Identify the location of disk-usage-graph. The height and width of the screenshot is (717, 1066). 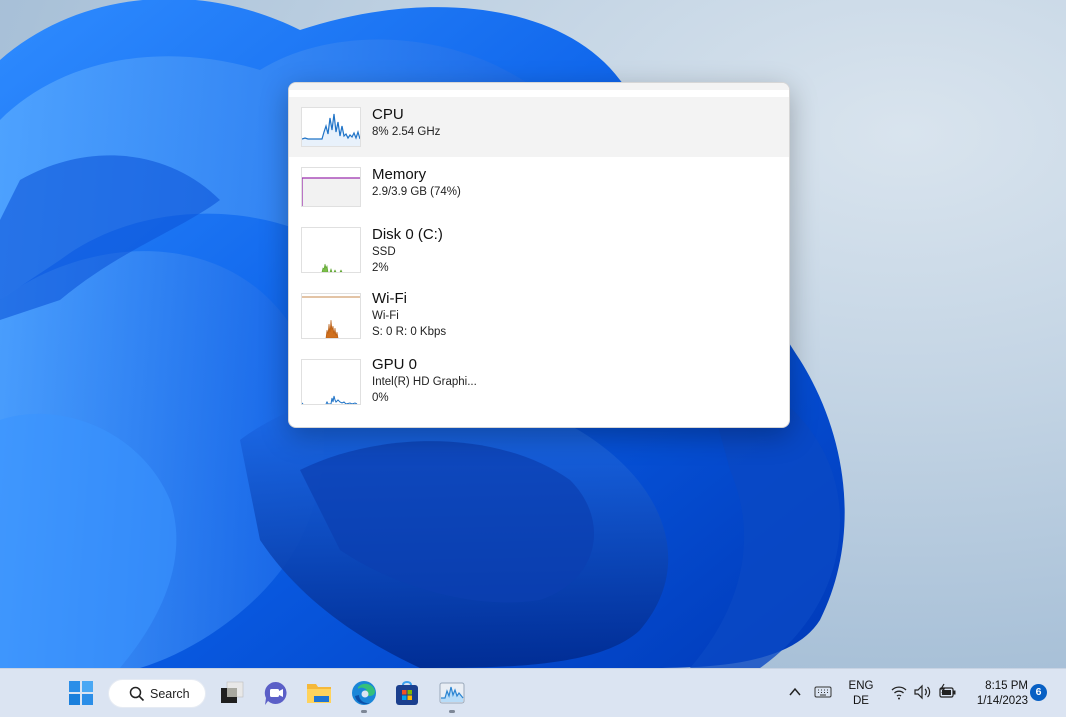
(332, 267).